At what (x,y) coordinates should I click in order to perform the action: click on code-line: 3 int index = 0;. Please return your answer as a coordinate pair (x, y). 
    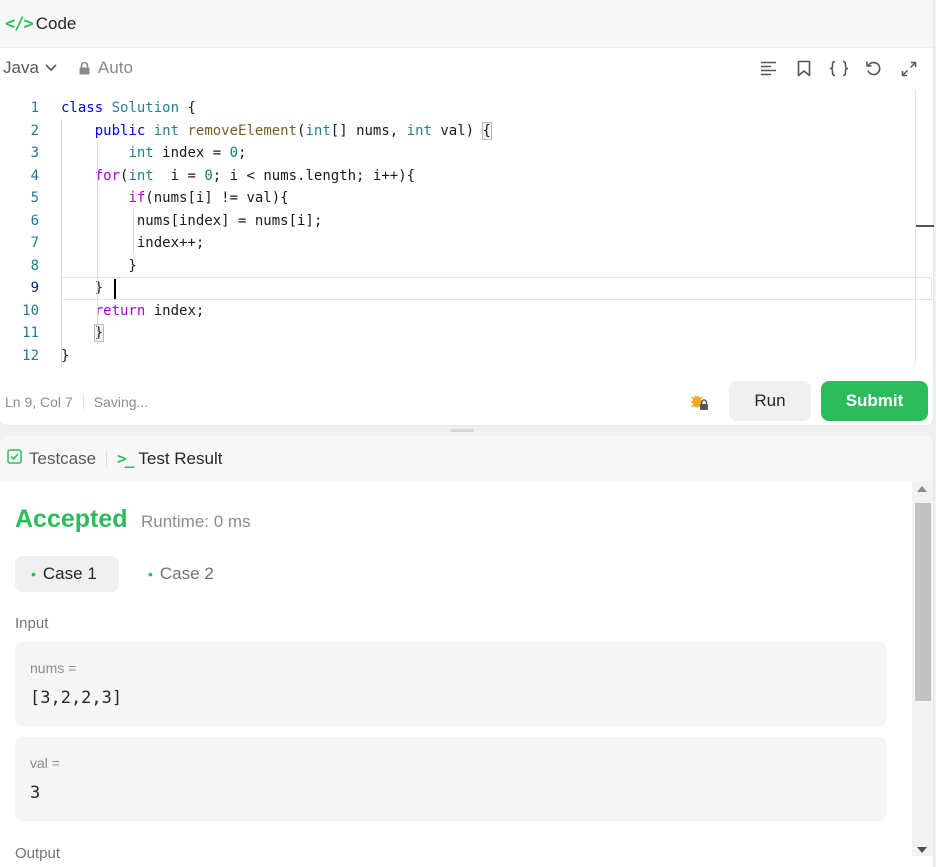
    Looking at the image, I should click on (459, 153).